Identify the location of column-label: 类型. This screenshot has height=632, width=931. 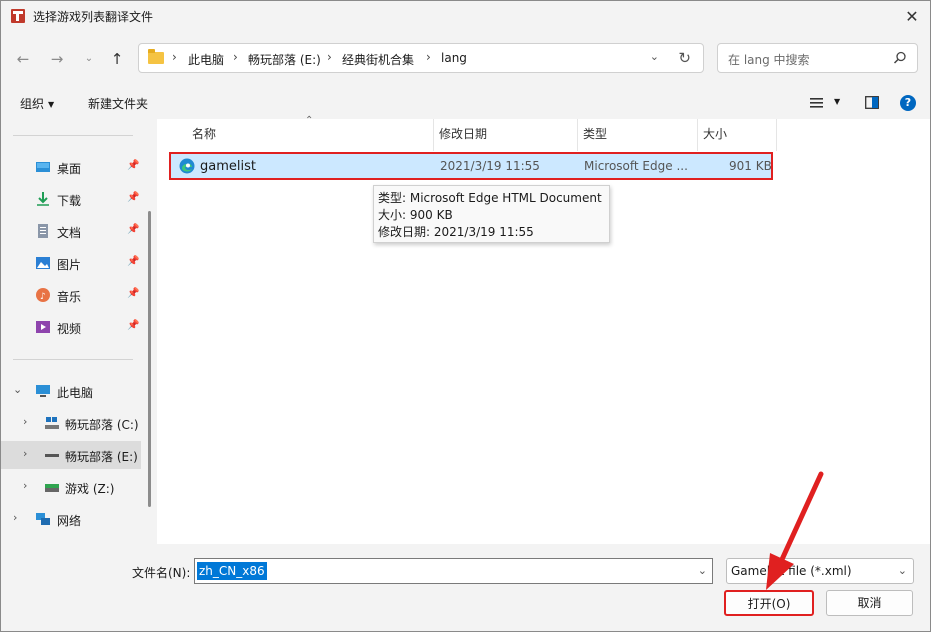
(595, 134).